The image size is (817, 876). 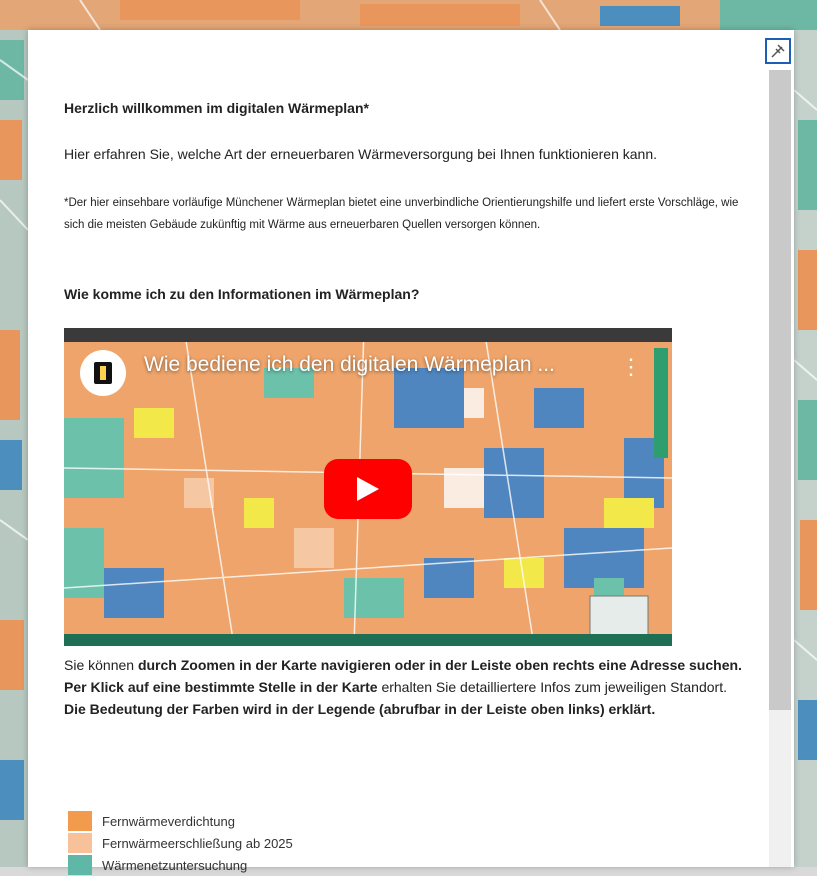 What do you see at coordinates (368, 335) in the screenshot?
I see `video-browser-chrome` at bounding box center [368, 335].